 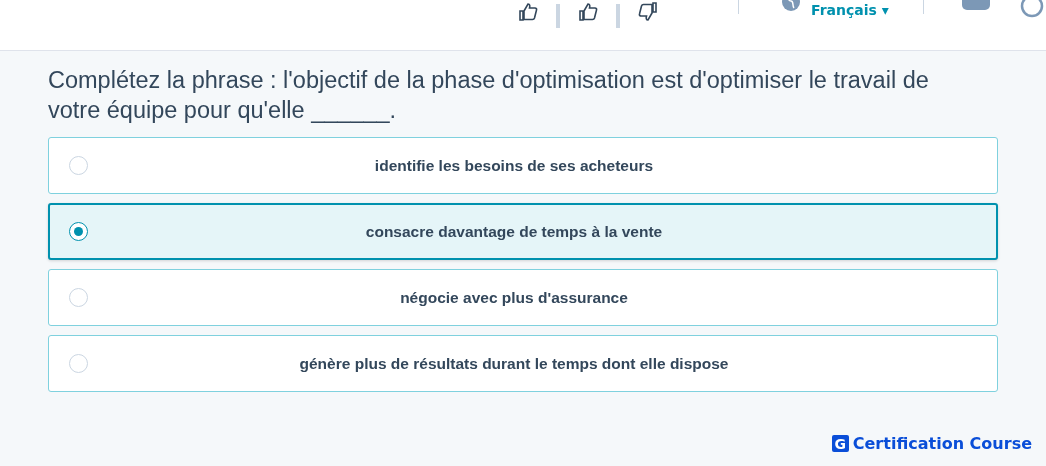 I want to click on answer-option: identifie les besoins de ses acheteurs, so click(x=523, y=165).